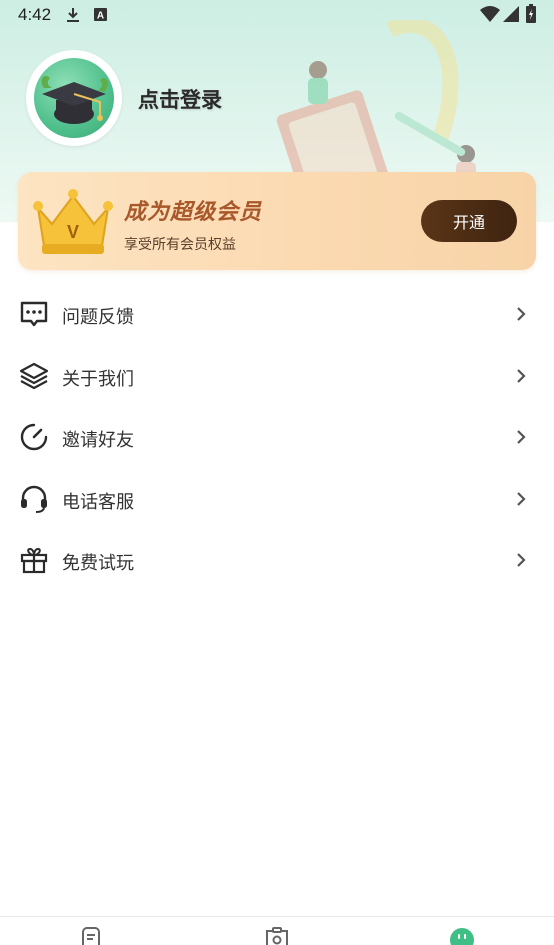  Describe the element at coordinates (35, 14) in the screenshot. I see `status-time: 4:42` at that location.